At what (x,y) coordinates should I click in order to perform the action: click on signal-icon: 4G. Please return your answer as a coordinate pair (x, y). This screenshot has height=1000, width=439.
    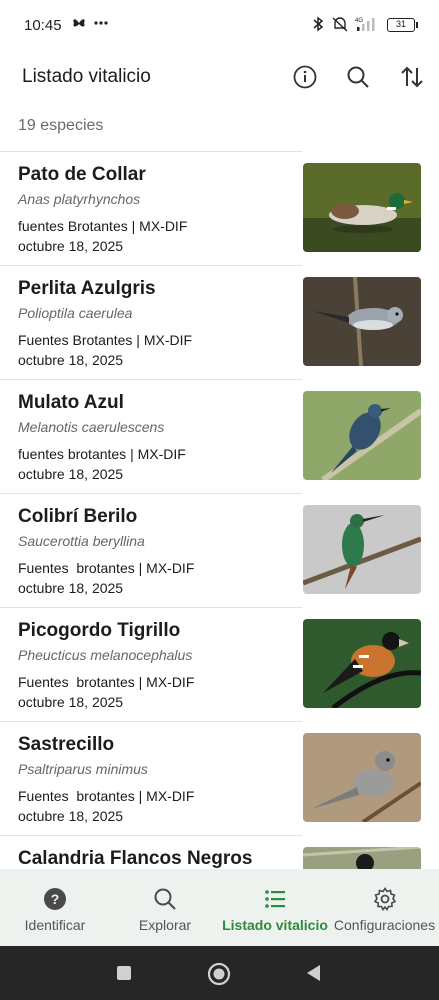
    Looking at the image, I should click on (365, 24).